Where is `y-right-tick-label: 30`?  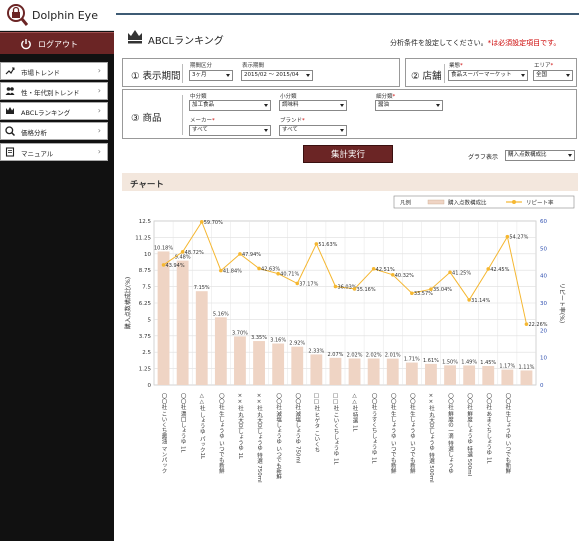 y-right-tick-label: 30 is located at coordinates (543, 304).